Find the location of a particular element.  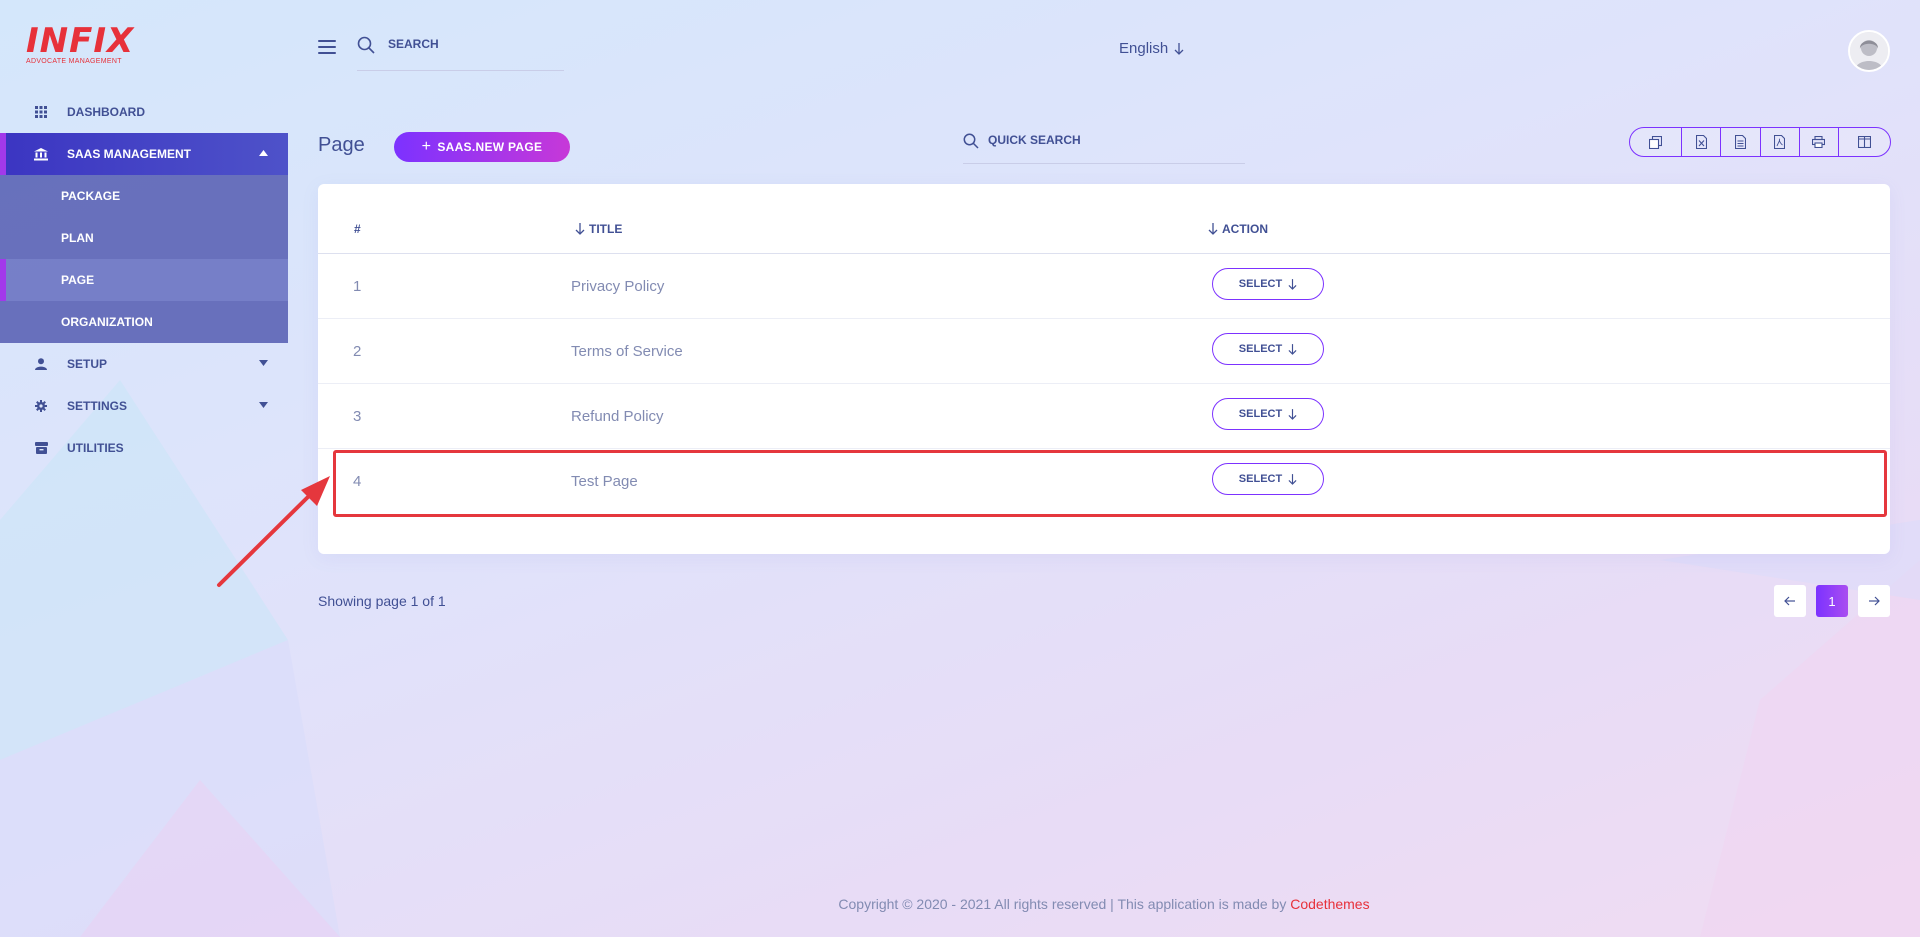

search-input is located at coordinates (468, 44).